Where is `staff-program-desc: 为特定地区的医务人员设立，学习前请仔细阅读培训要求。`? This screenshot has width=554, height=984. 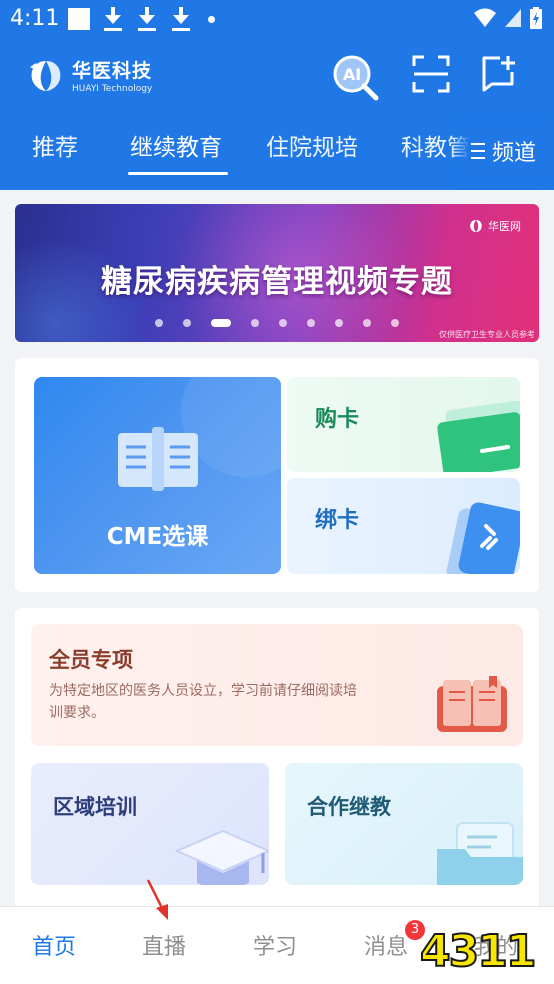 staff-program-desc: 为特定地区的医务人员设立，学习前请仔细阅读培训要求。 is located at coordinates (203, 702).